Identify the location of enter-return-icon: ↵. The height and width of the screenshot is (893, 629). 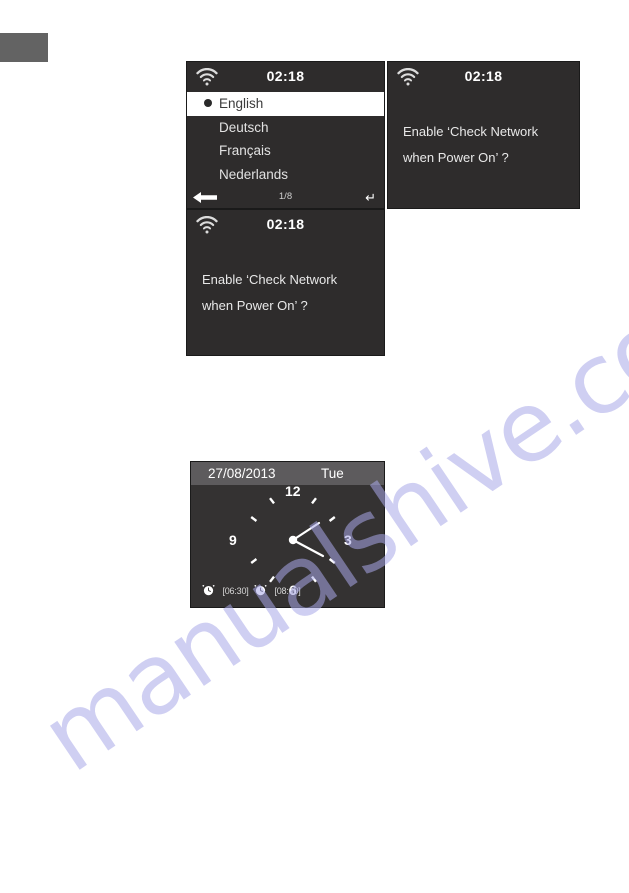
(370, 197).